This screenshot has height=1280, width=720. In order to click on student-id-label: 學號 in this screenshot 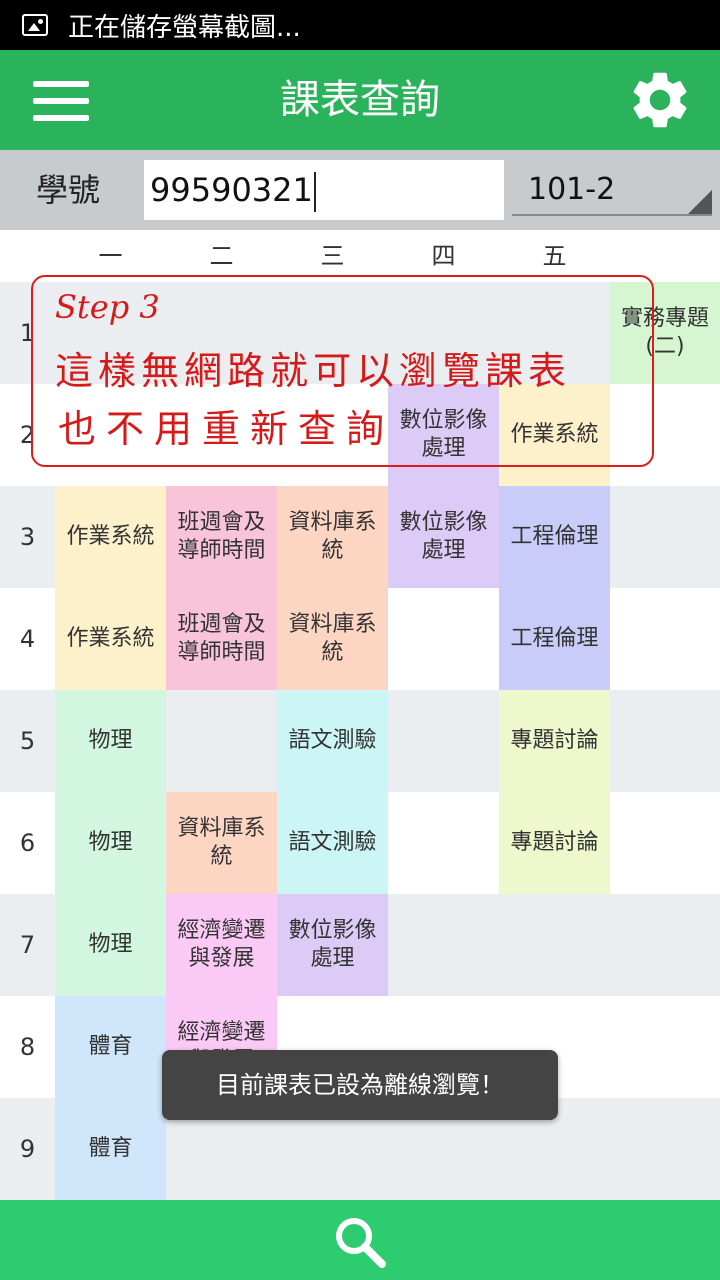, I will do `click(68, 190)`.